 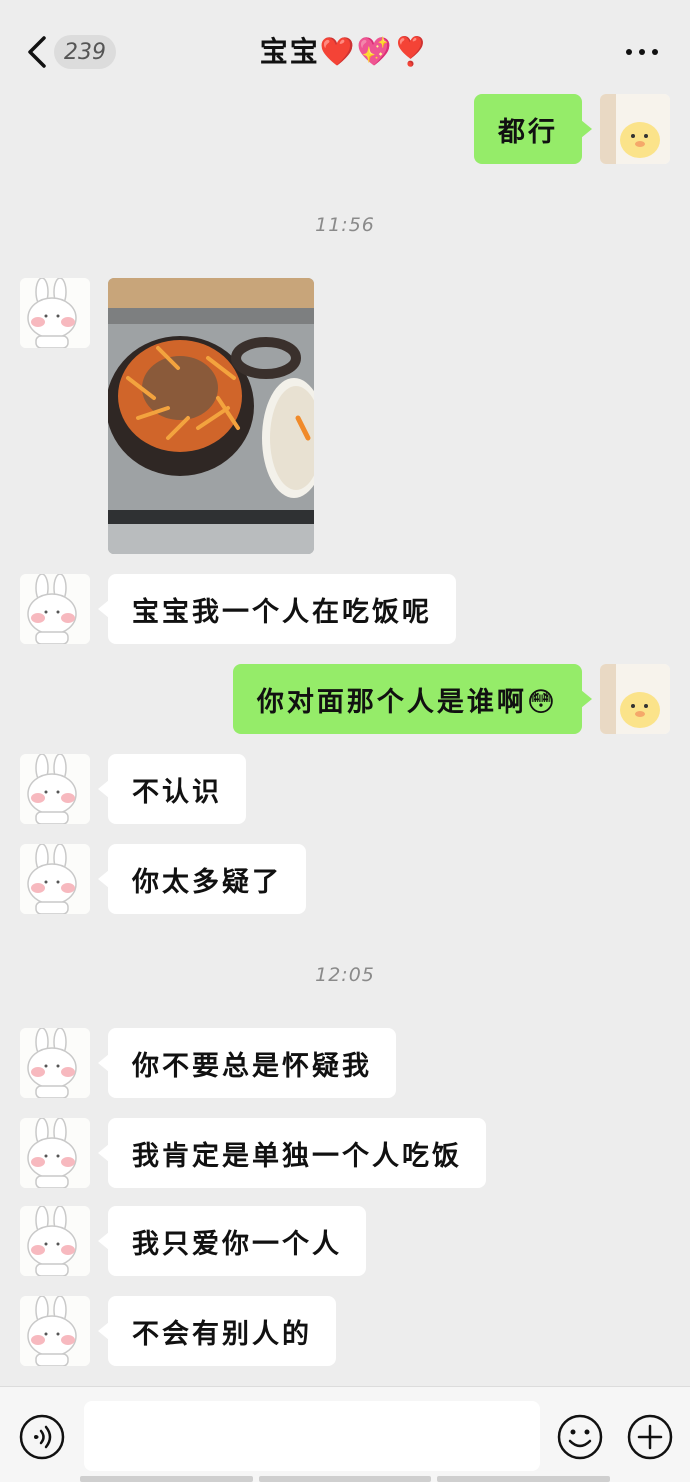 I want to click on emoji-icon, so click(x=580, y=1437).